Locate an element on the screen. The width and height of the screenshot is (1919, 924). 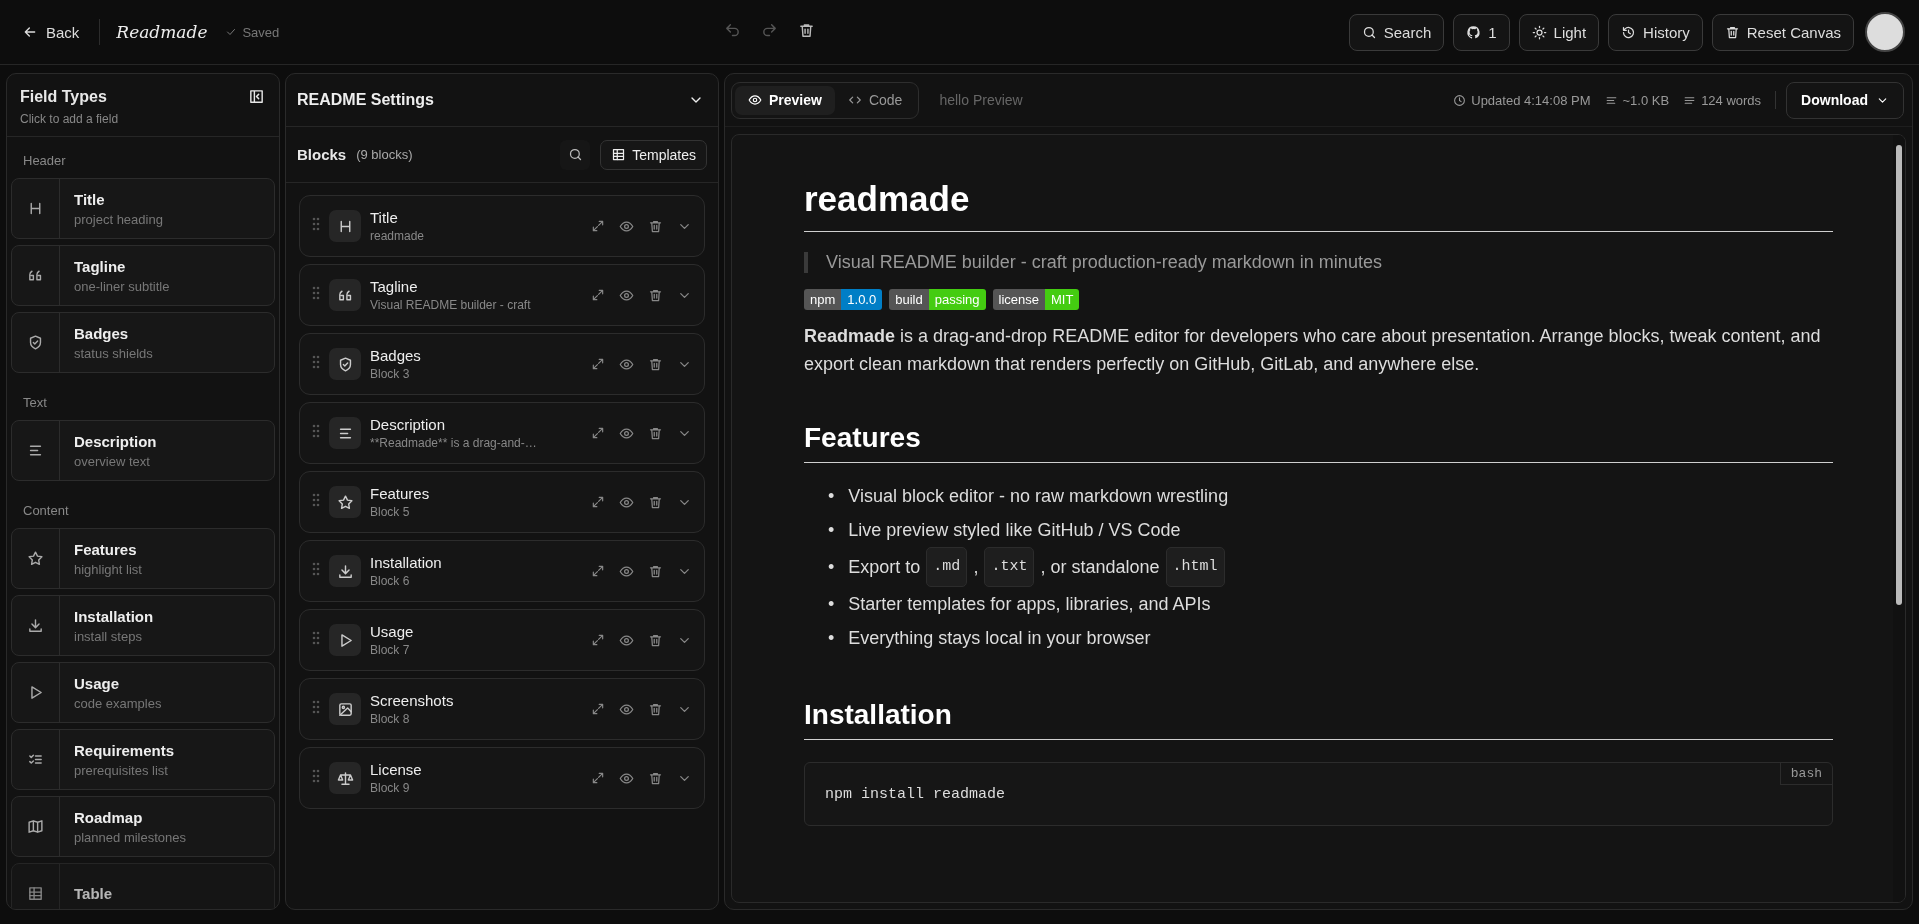
block-summary: Block 5 is located at coordinates (390, 512).